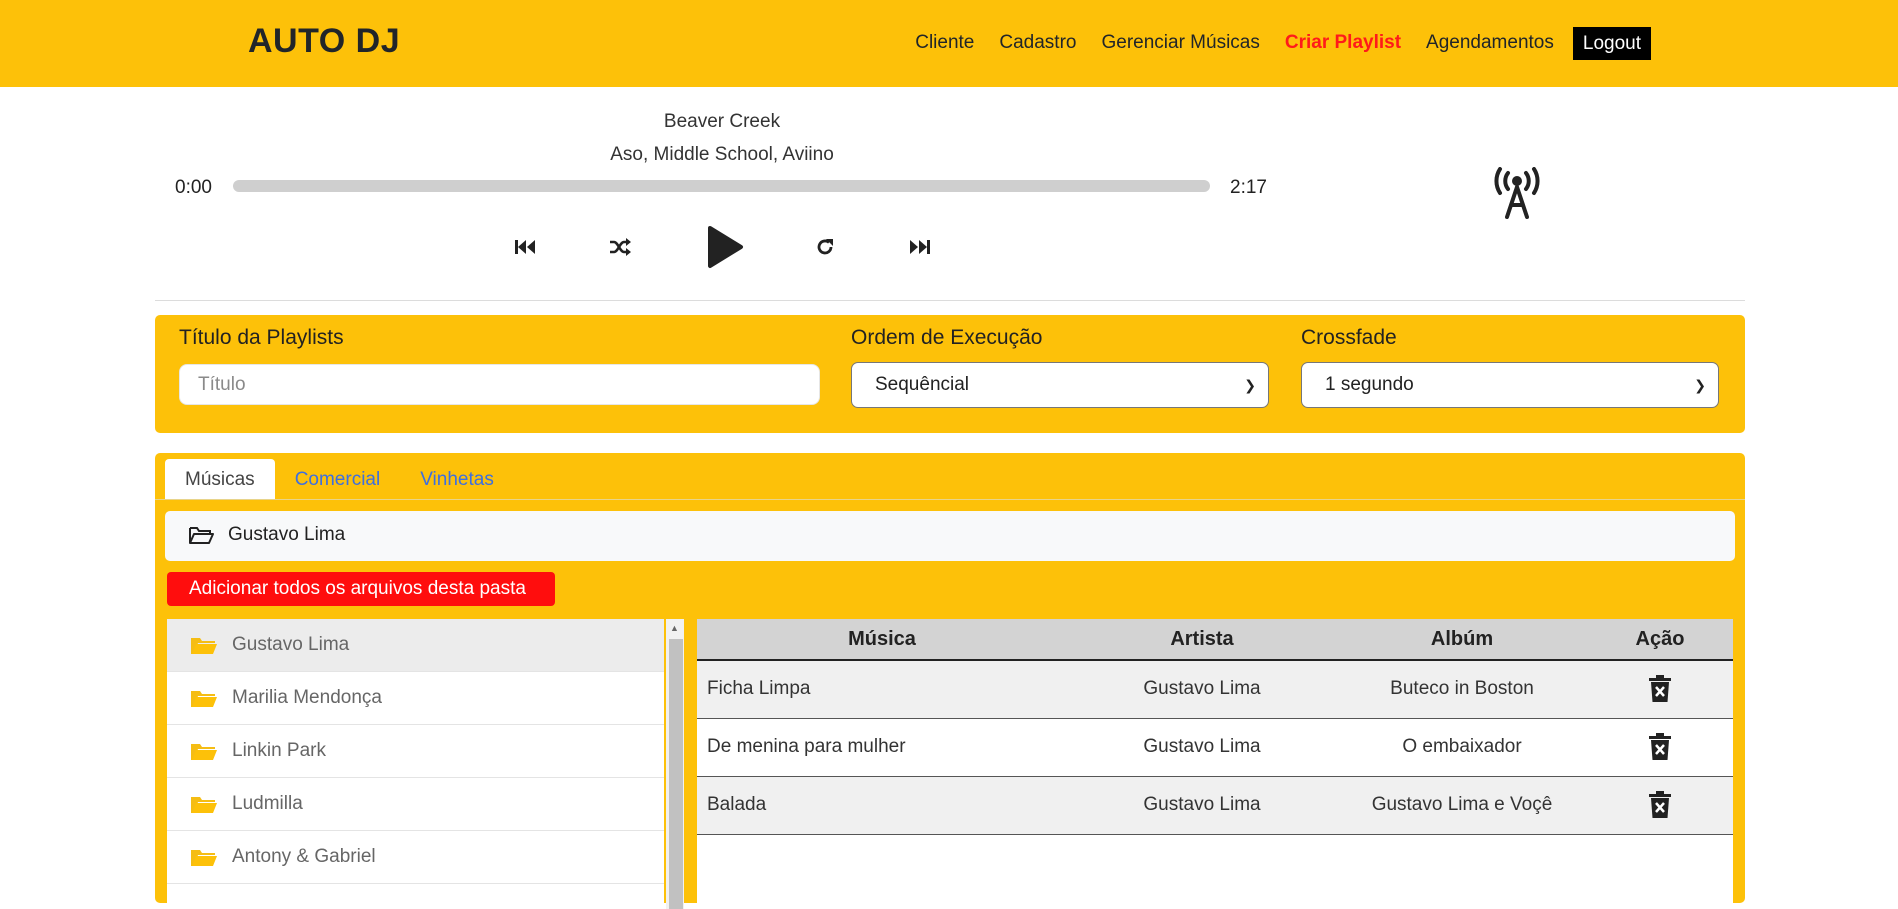  What do you see at coordinates (415, 857) in the screenshot?
I see `folder-item: Antony & Gabriel` at bounding box center [415, 857].